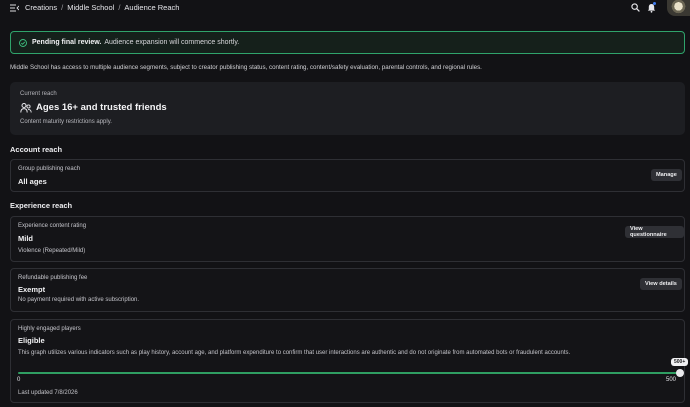 The image size is (690, 407). Describe the element at coordinates (31, 340) in the screenshot. I see `engaged-players-value: Eligible` at that location.